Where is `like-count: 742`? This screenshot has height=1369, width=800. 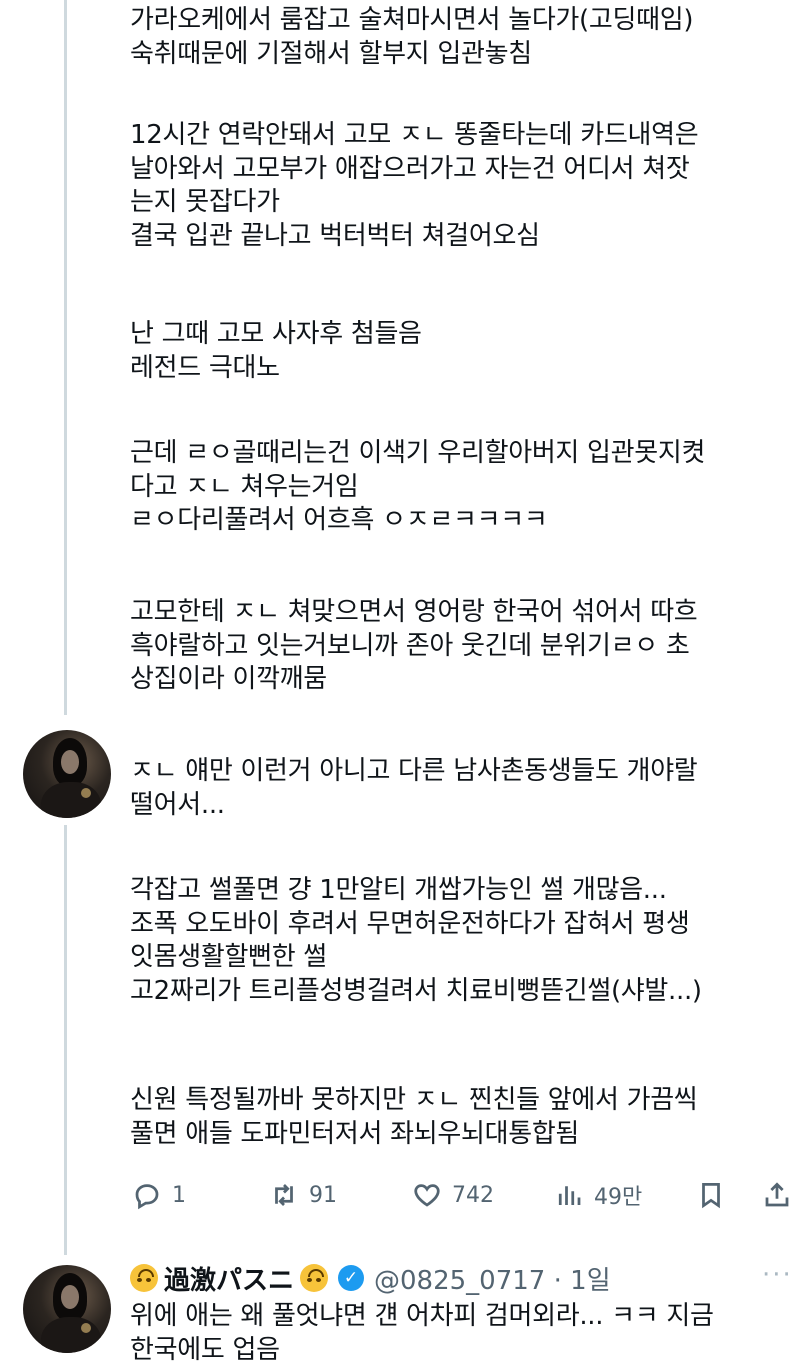
like-count: 742 is located at coordinates (473, 1195).